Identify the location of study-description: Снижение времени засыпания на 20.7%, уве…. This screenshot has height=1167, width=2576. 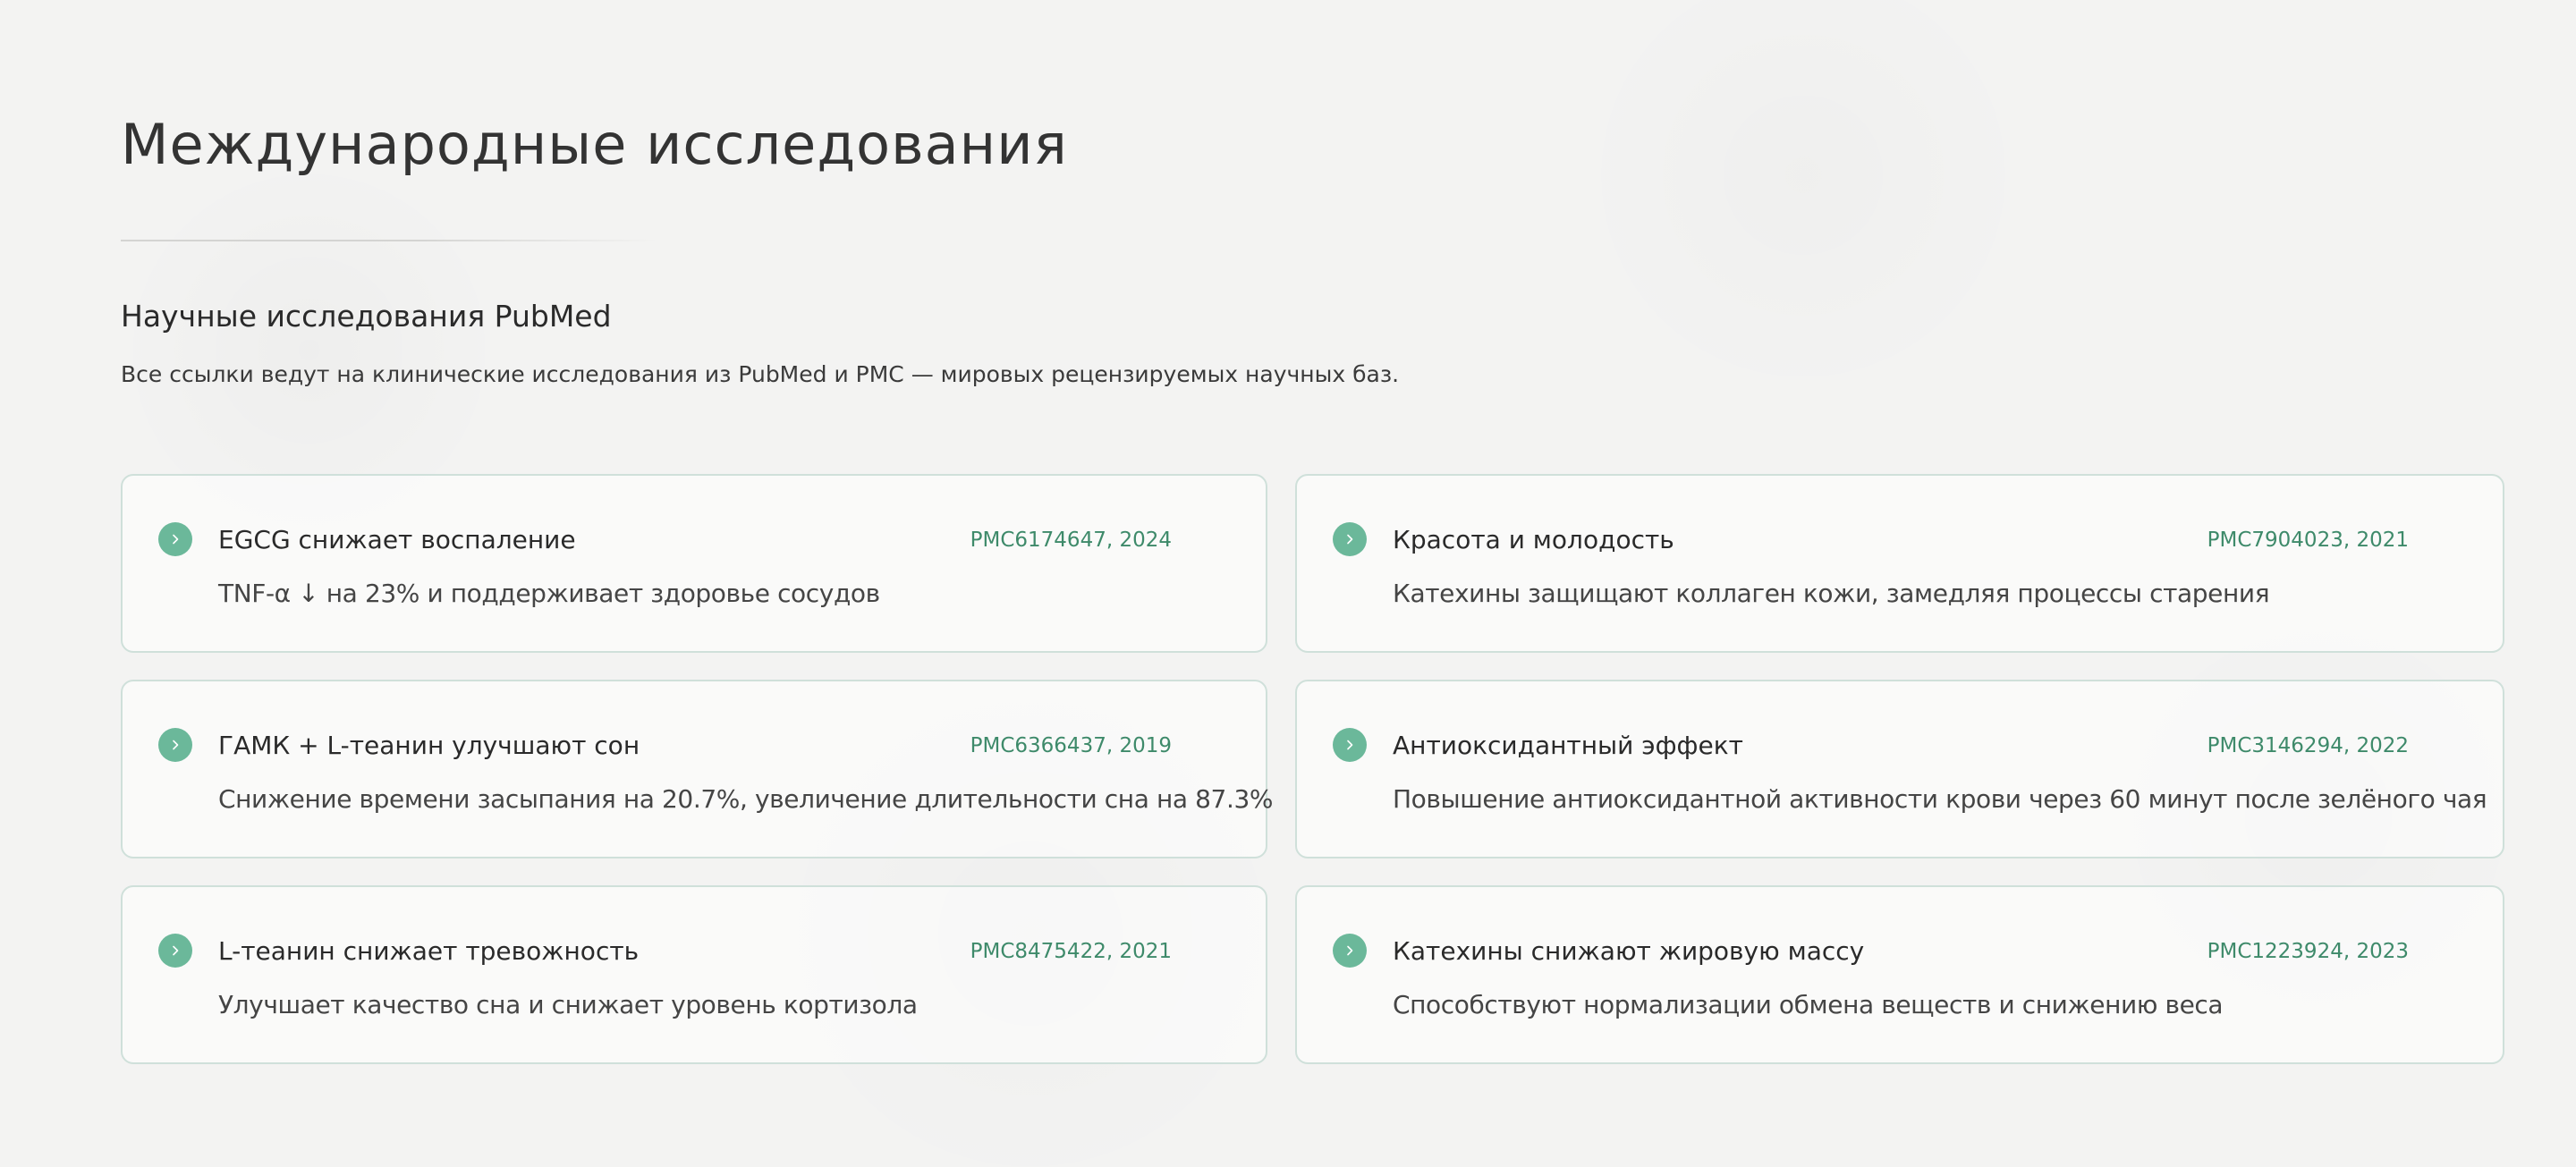
(746, 799).